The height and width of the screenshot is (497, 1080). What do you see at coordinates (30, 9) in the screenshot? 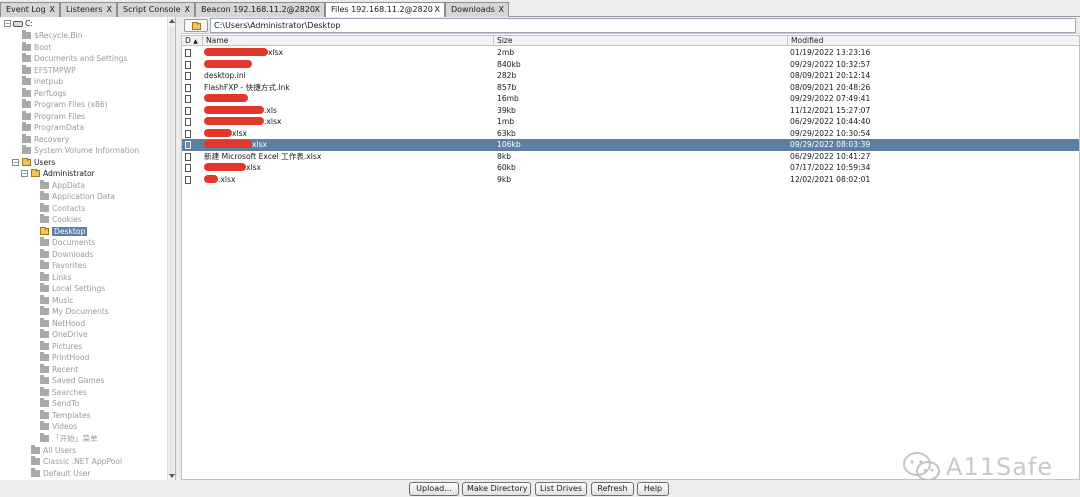
I see `tab-event-log: Event Log X` at bounding box center [30, 9].